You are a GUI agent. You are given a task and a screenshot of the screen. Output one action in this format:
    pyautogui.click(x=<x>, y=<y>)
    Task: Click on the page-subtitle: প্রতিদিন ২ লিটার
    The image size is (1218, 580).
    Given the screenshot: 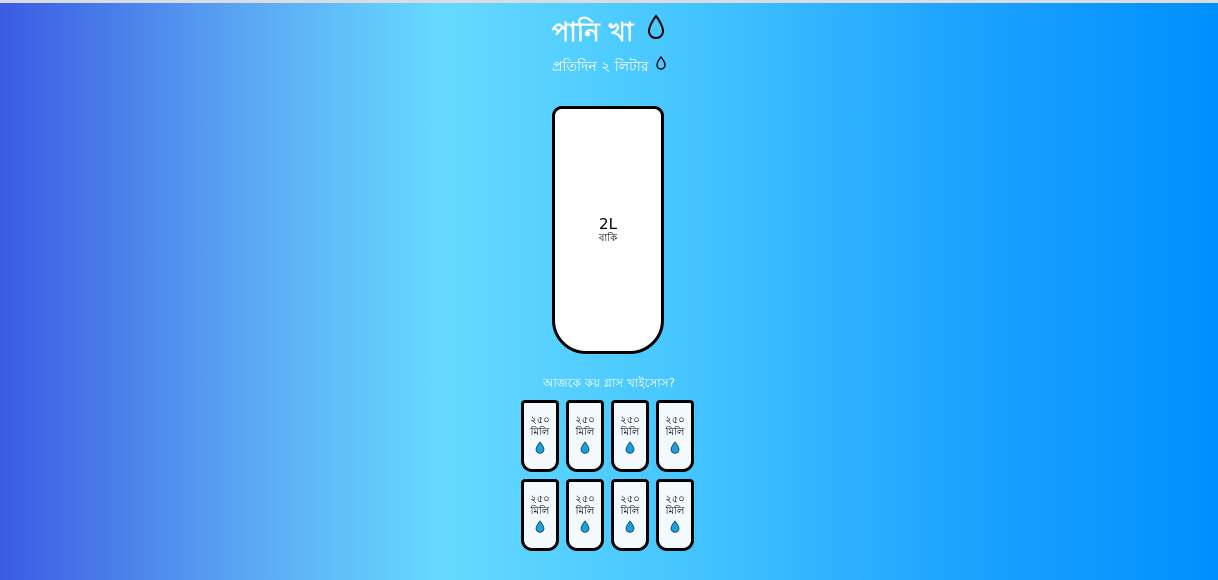 What is the action you would take?
    pyautogui.click(x=609, y=66)
    